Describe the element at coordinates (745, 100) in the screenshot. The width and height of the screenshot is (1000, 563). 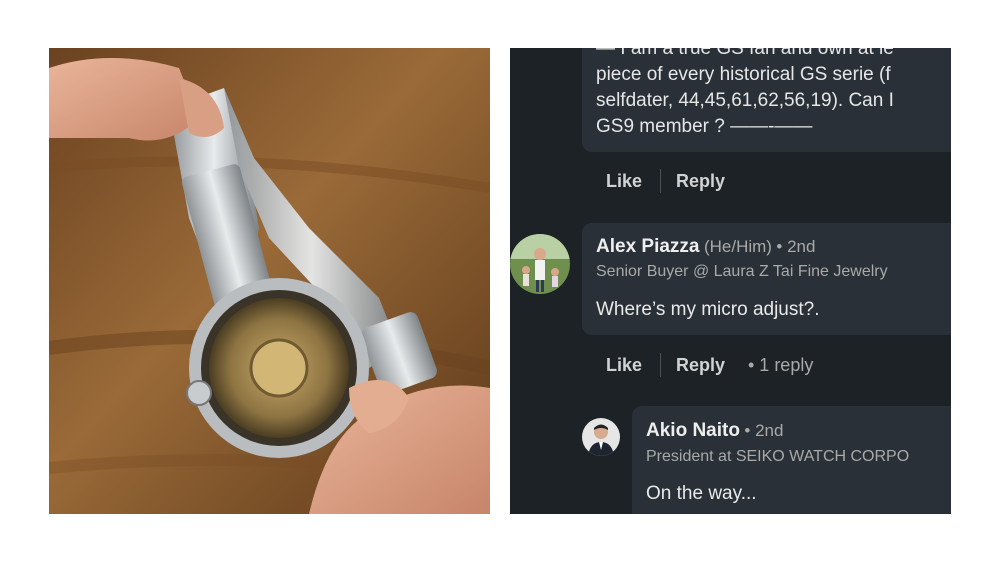
I see `comment-text-line: selfdater, 44,45,61,62,56,19). Can I` at that location.